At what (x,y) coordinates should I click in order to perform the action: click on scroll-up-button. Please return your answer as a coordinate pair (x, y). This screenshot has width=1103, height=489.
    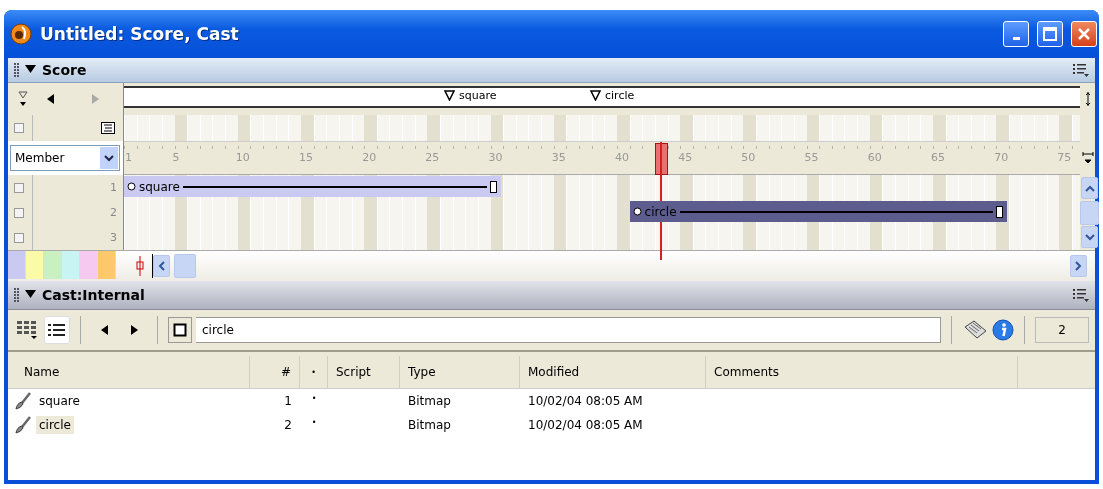
    Looking at the image, I should click on (1089, 188).